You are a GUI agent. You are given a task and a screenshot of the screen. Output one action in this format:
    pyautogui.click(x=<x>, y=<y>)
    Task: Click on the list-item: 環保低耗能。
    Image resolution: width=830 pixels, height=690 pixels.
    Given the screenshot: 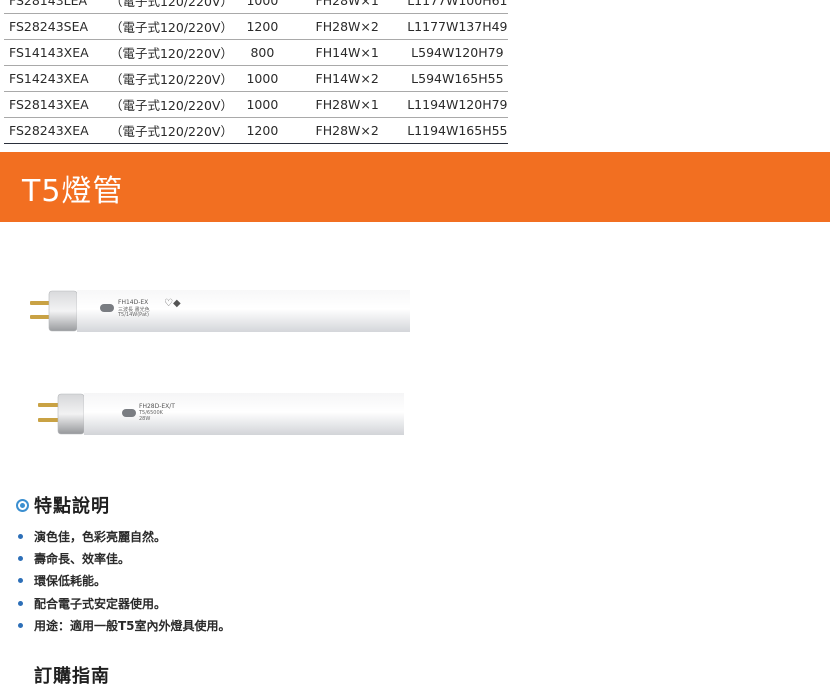 What is the action you would take?
    pyautogui.click(x=123, y=581)
    